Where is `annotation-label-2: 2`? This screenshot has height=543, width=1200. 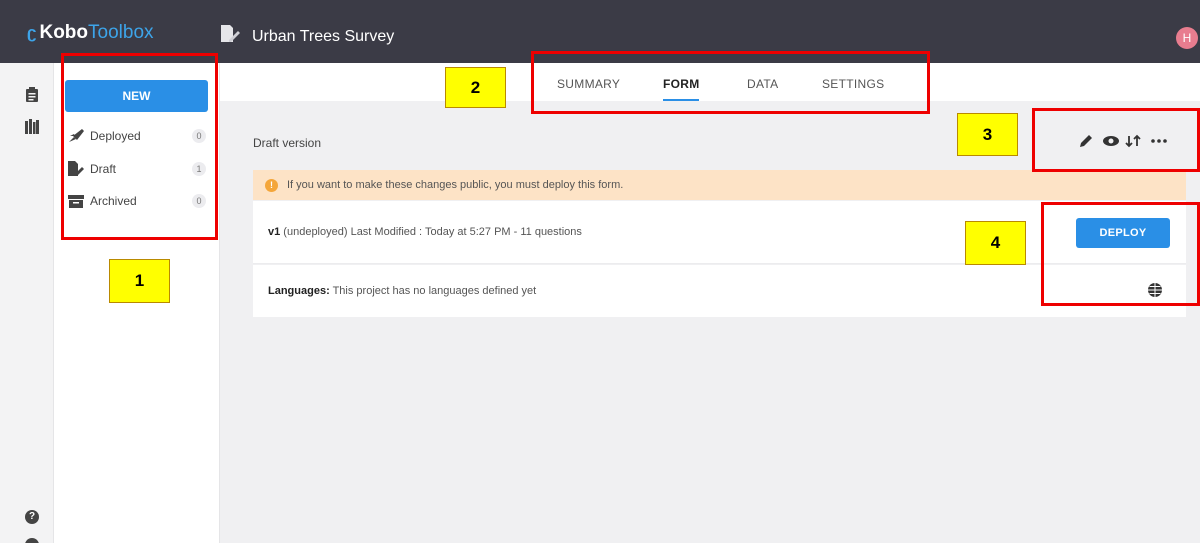
annotation-label-2: 2 is located at coordinates (475, 87).